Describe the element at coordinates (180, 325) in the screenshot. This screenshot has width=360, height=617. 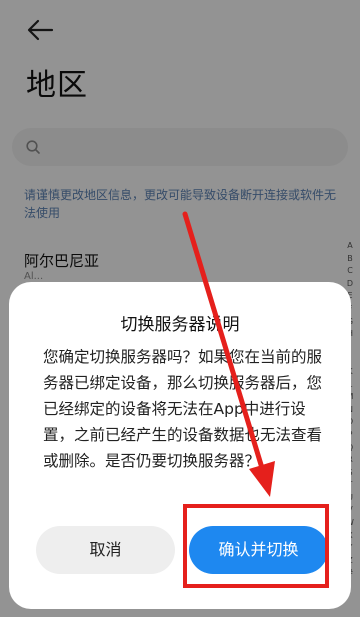
I see `dialog-title: 切换服务器说明` at that location.